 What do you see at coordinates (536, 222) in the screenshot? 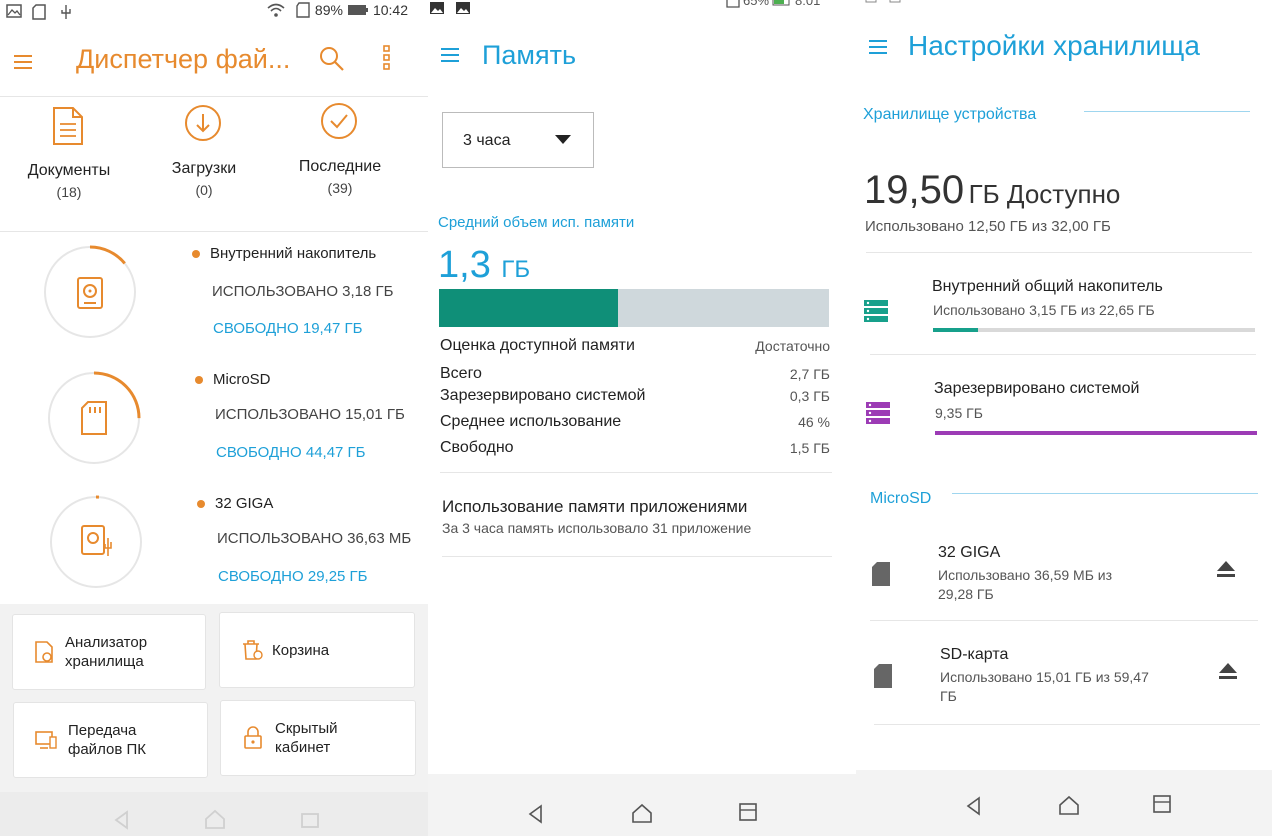
I see `section-label: Средний объем исп. памяти` at bounding box center [536, 222].